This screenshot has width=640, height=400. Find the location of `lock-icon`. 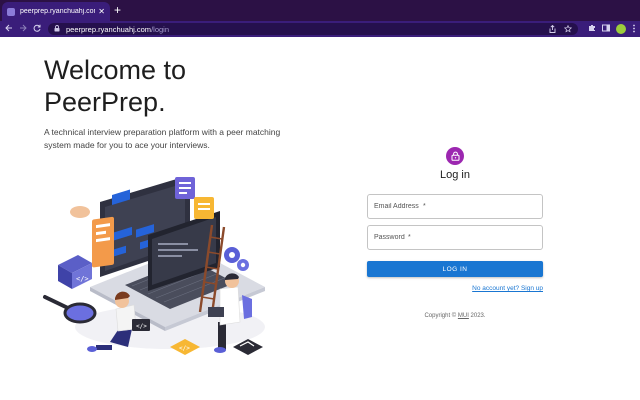

lock-icon is located at coordinates (57, 29).